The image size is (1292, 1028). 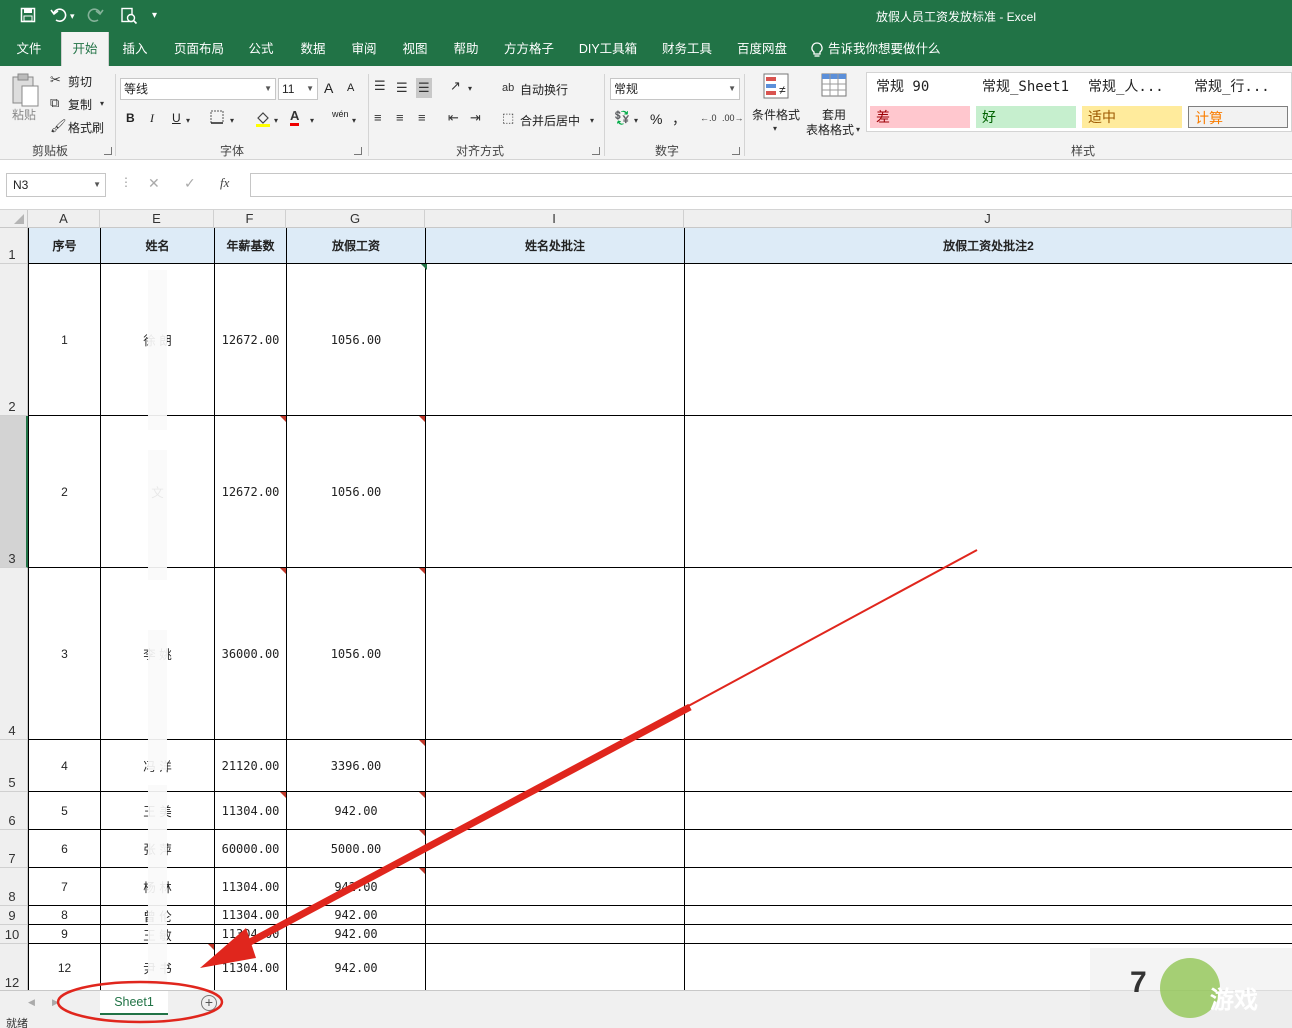 What do you see at coordinates (65, 849) in the screenshot?
I see `table-cell: 6` at bounding box center [65, 849].